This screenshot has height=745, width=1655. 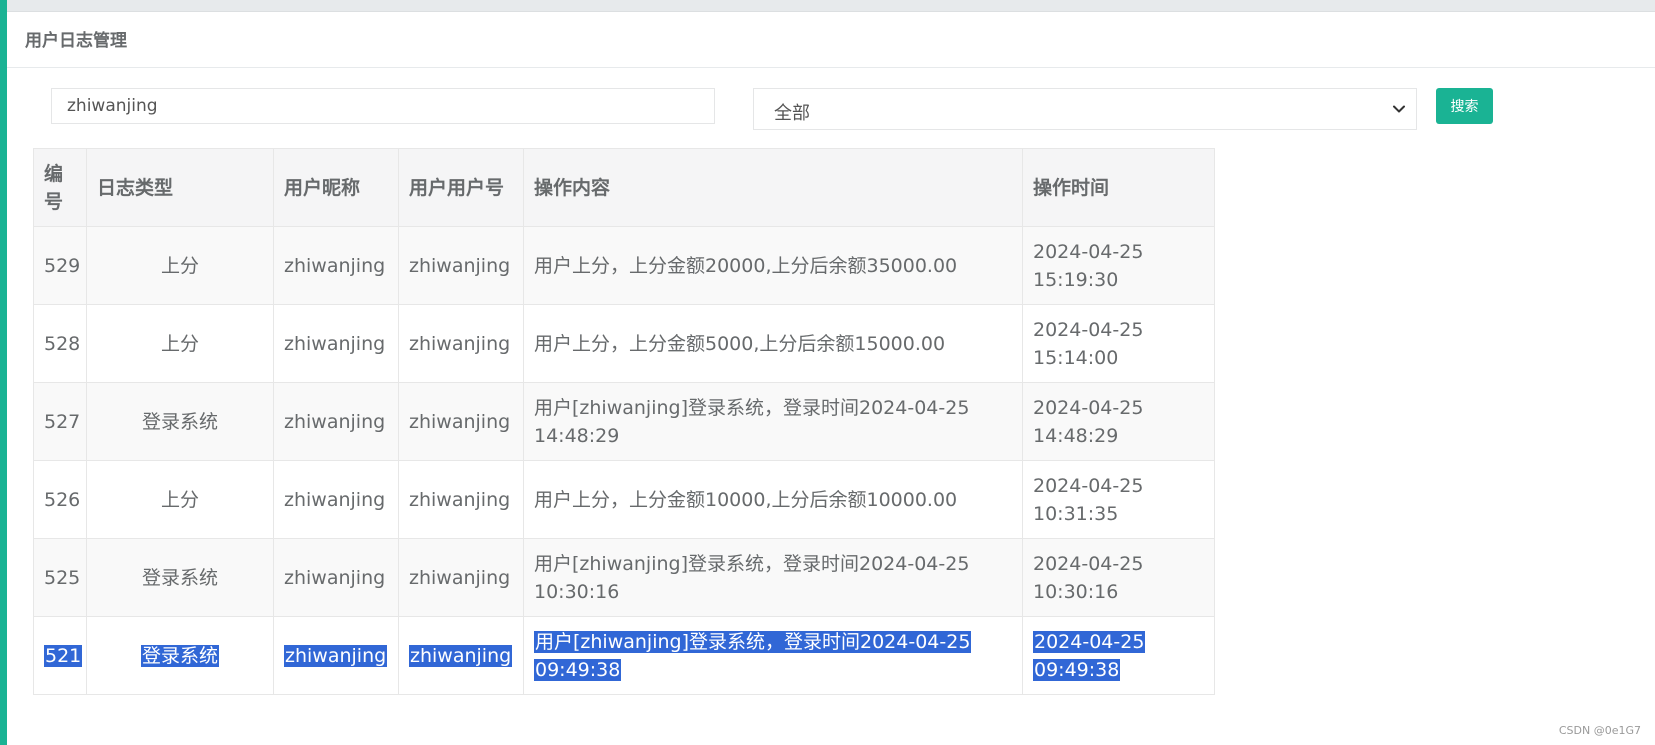 I want to click on header-content: 操作内容, so click(x=773, y=187).